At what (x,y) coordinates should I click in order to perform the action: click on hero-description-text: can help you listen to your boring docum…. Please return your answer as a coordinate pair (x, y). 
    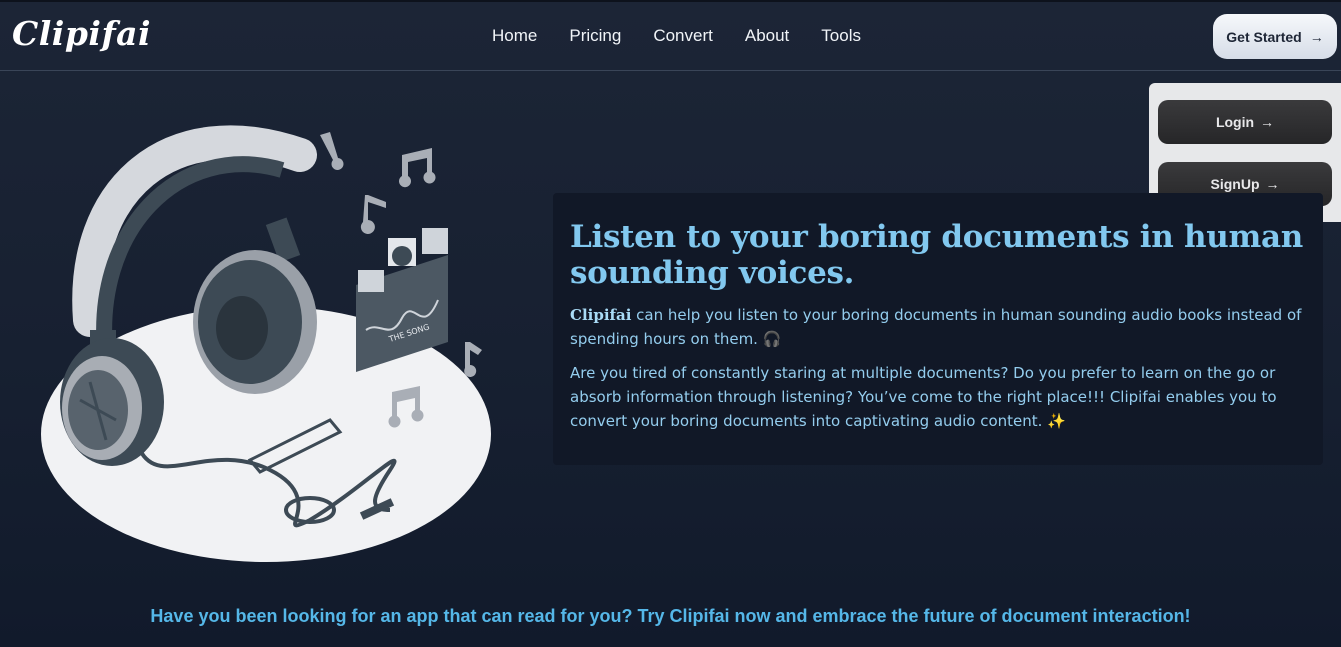
    Looking at the image, I should click on (936, 327).